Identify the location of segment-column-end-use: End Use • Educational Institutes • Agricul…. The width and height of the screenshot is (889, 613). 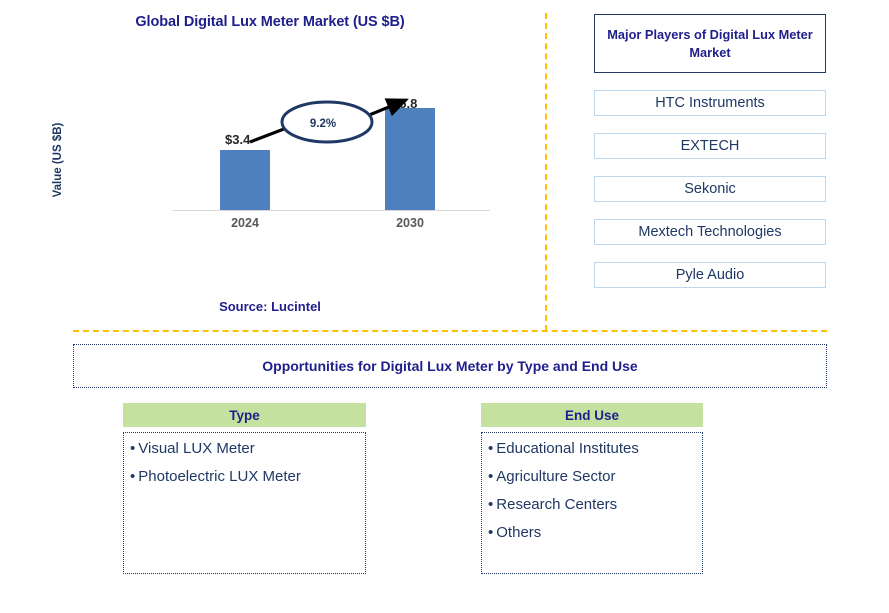
(592, 488).